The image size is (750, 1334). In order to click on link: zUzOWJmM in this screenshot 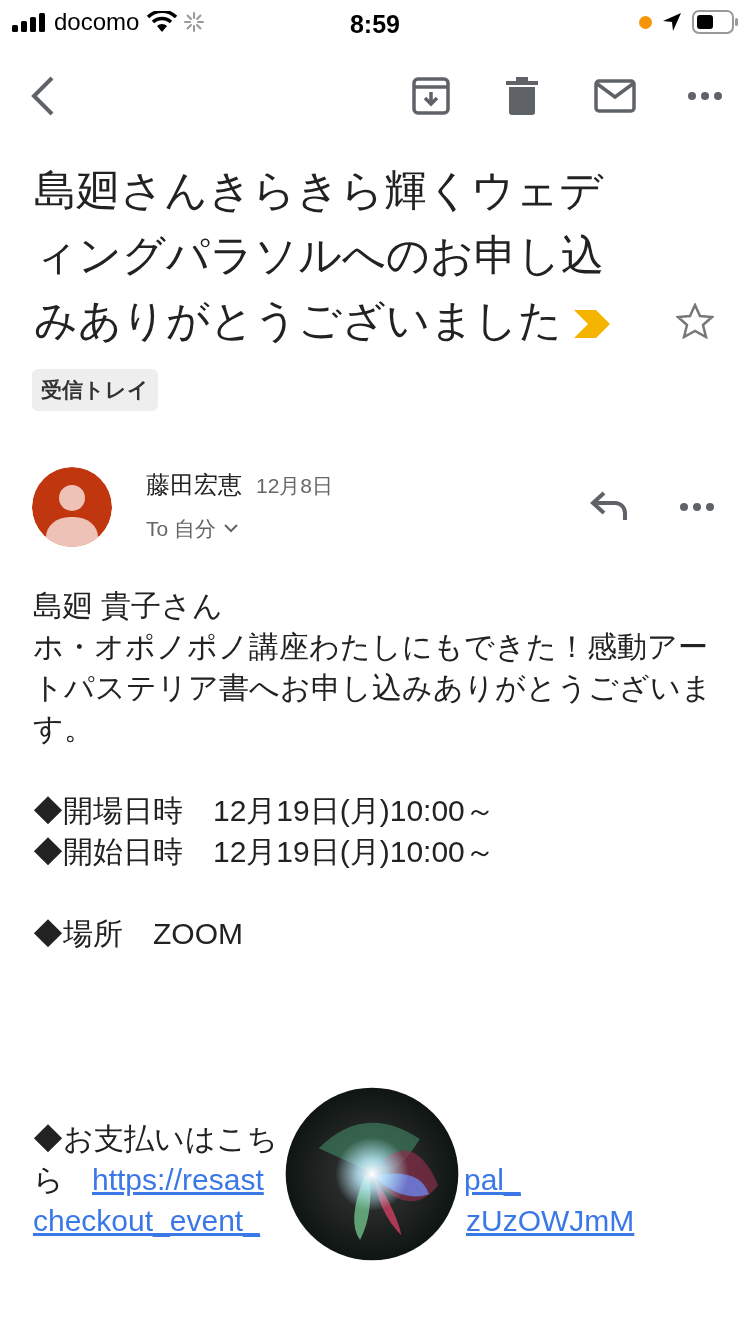, I will do `click(550, 1220)`.